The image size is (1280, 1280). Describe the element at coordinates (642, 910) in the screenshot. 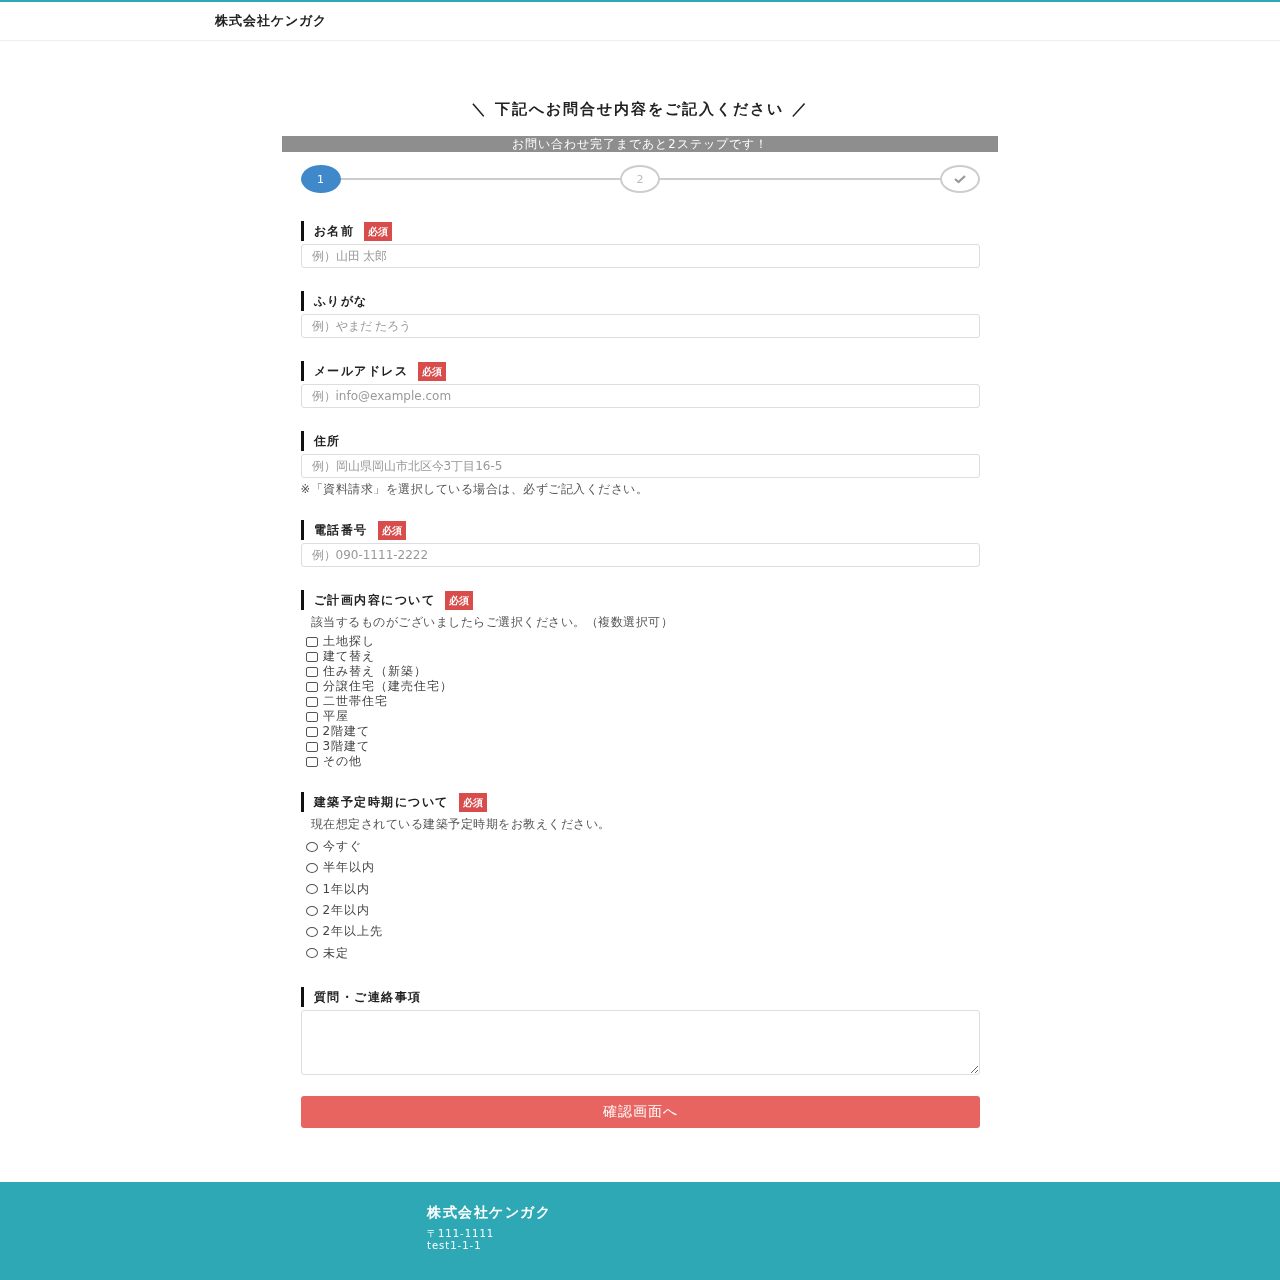

I see `radio-option: 2年以内` at that location.